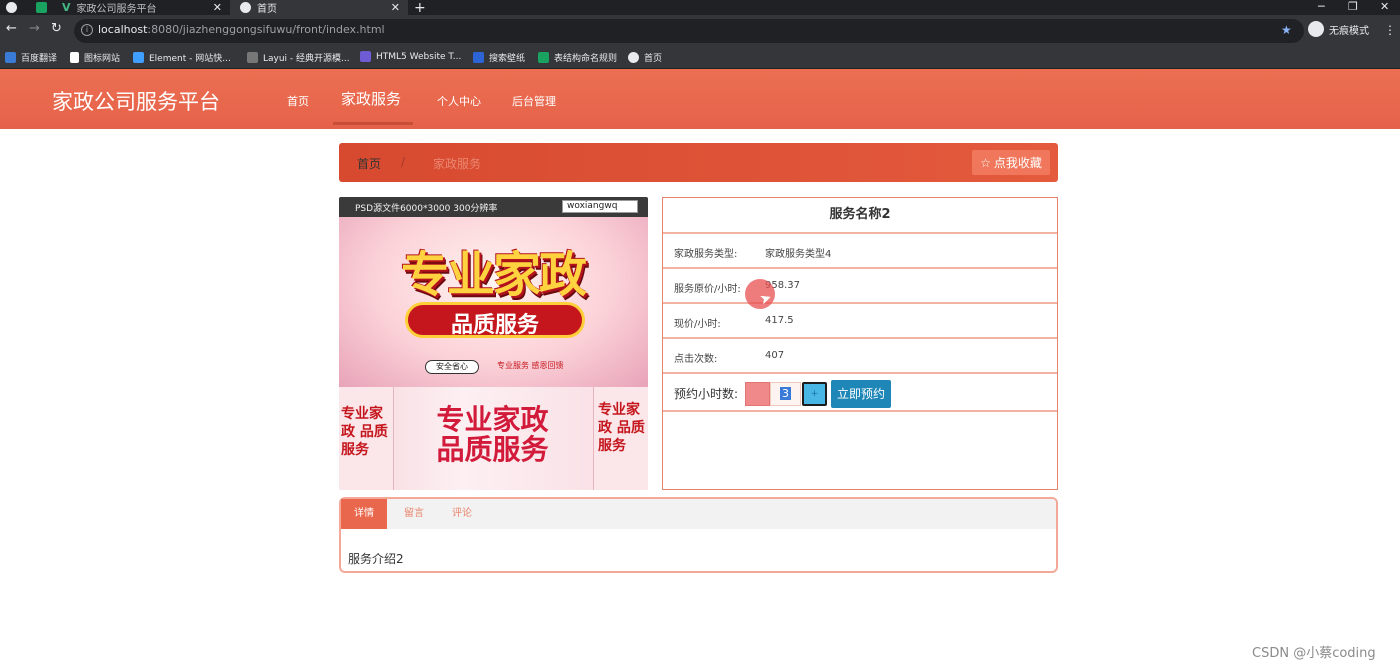 The height and width of the screenshot is (667, 1400). I want to click on bookmark-item: 搜索壁纸, so click(499, 57).